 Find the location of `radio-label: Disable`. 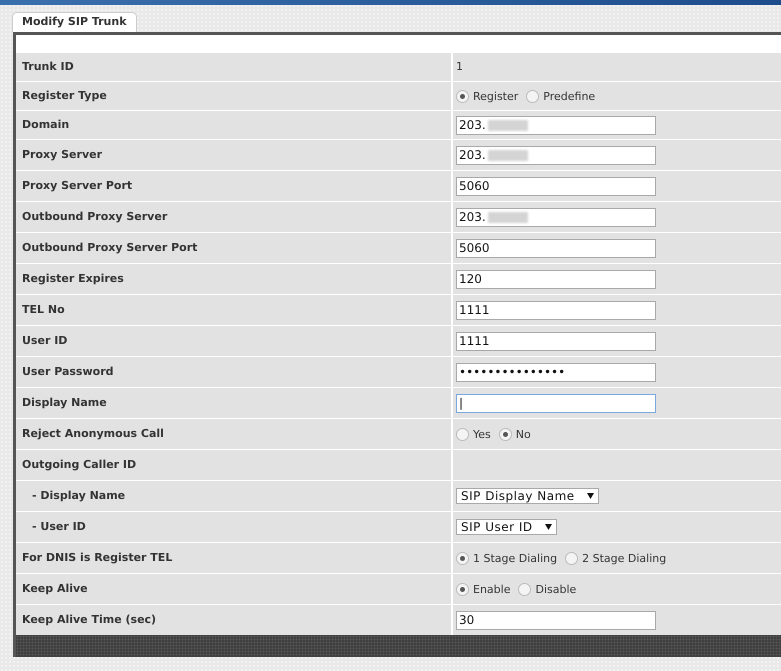

radio-label: Disable is located at coordinates (555, 590).